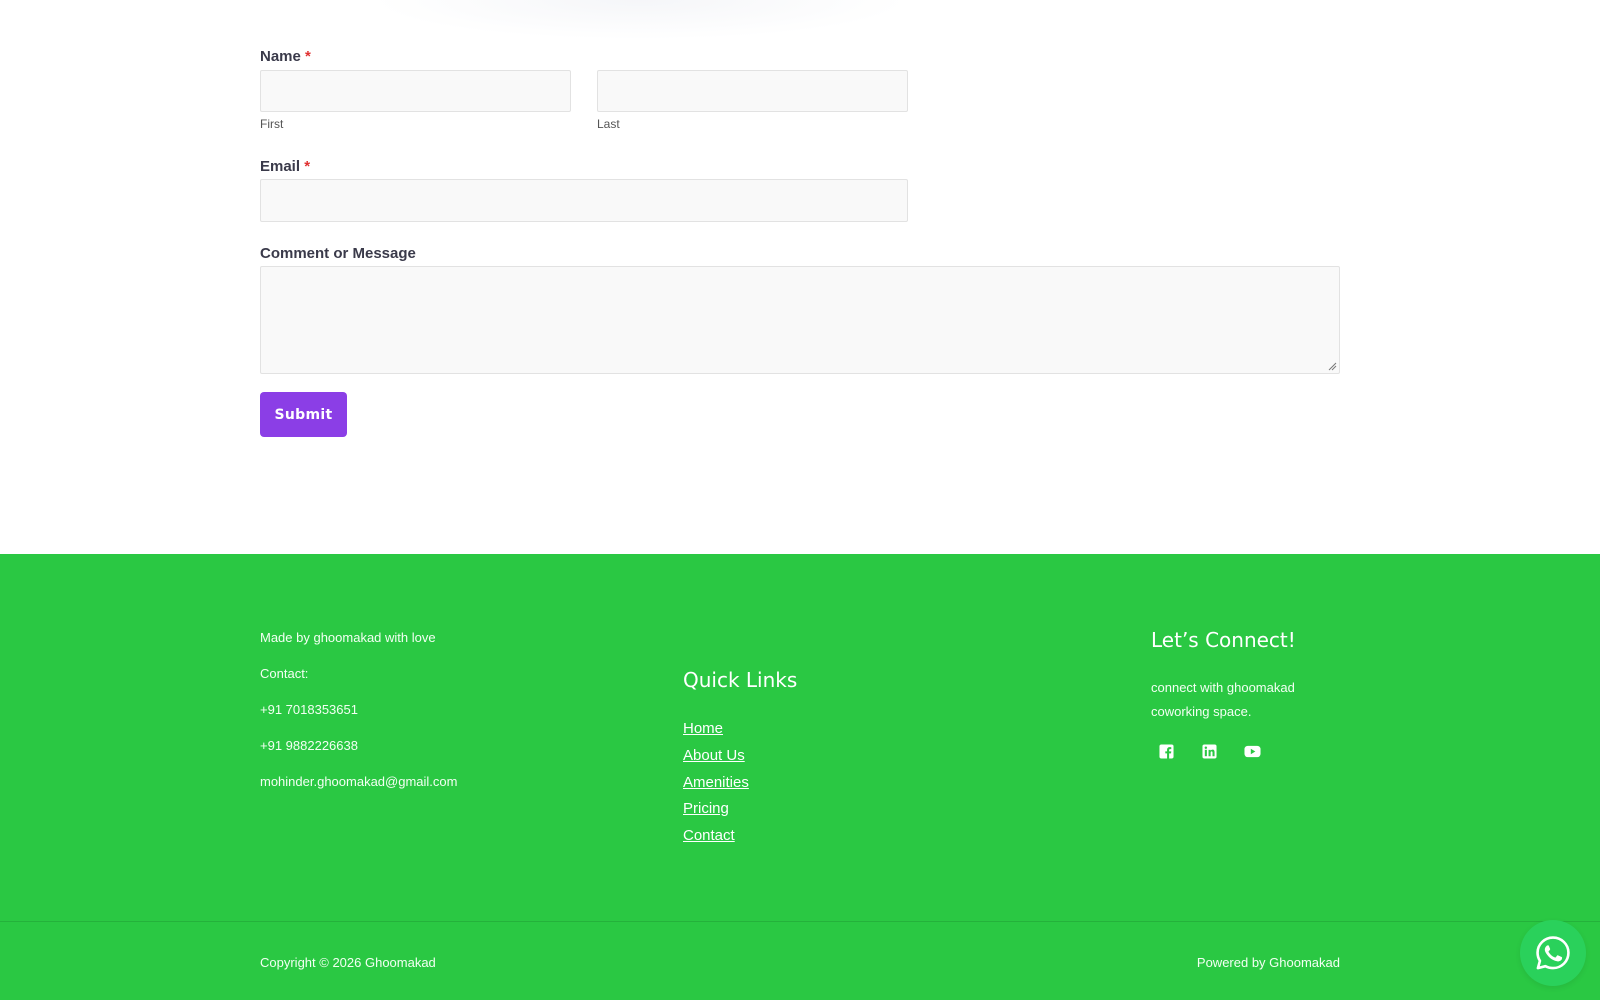 This screenshot has height=1000, width=1600. I want to click on powered-by-text: Powered by Ghoomakad, so click(1268, 962).